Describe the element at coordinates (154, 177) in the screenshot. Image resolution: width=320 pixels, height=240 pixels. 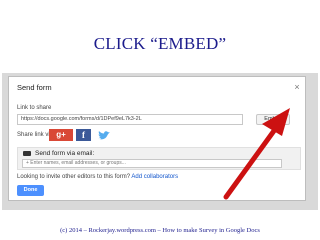
I see `add-collaborators-link: Add collaborators` at that location.